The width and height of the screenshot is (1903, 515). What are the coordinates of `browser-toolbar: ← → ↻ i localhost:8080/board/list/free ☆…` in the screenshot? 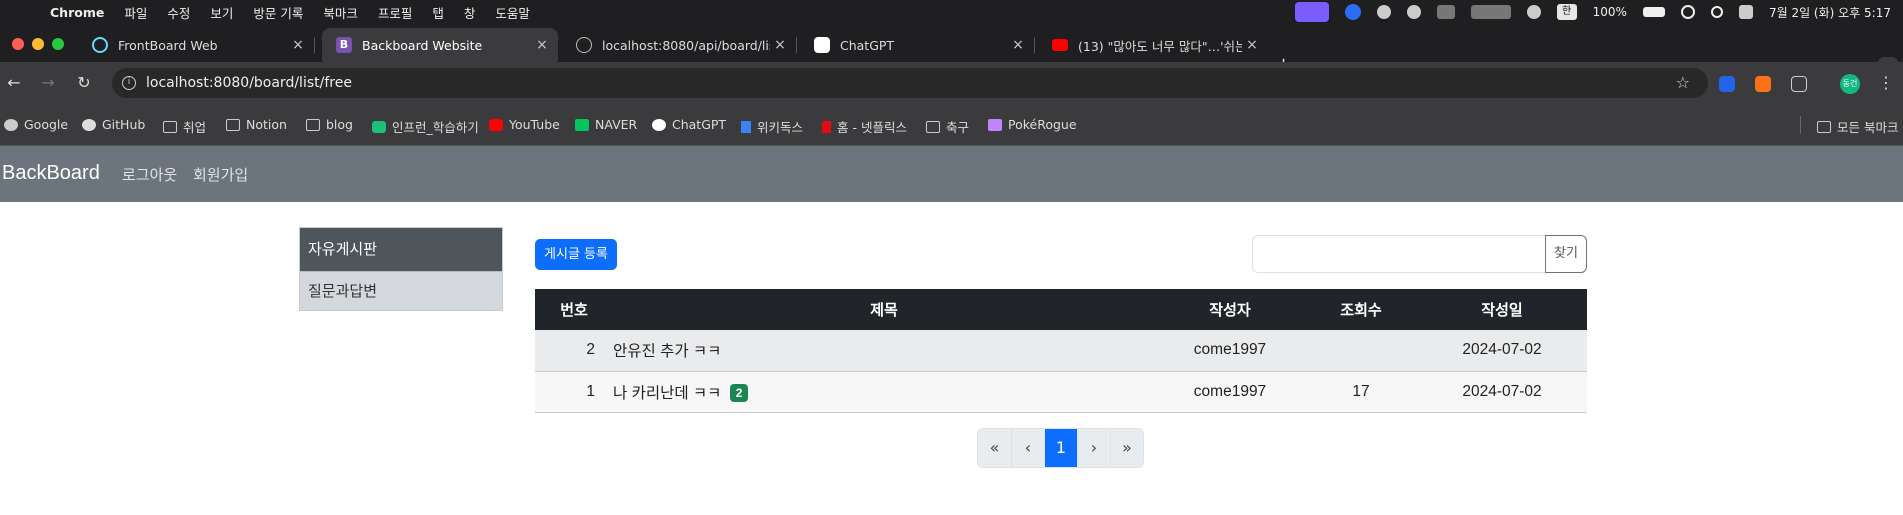 It's located at (951, 83).